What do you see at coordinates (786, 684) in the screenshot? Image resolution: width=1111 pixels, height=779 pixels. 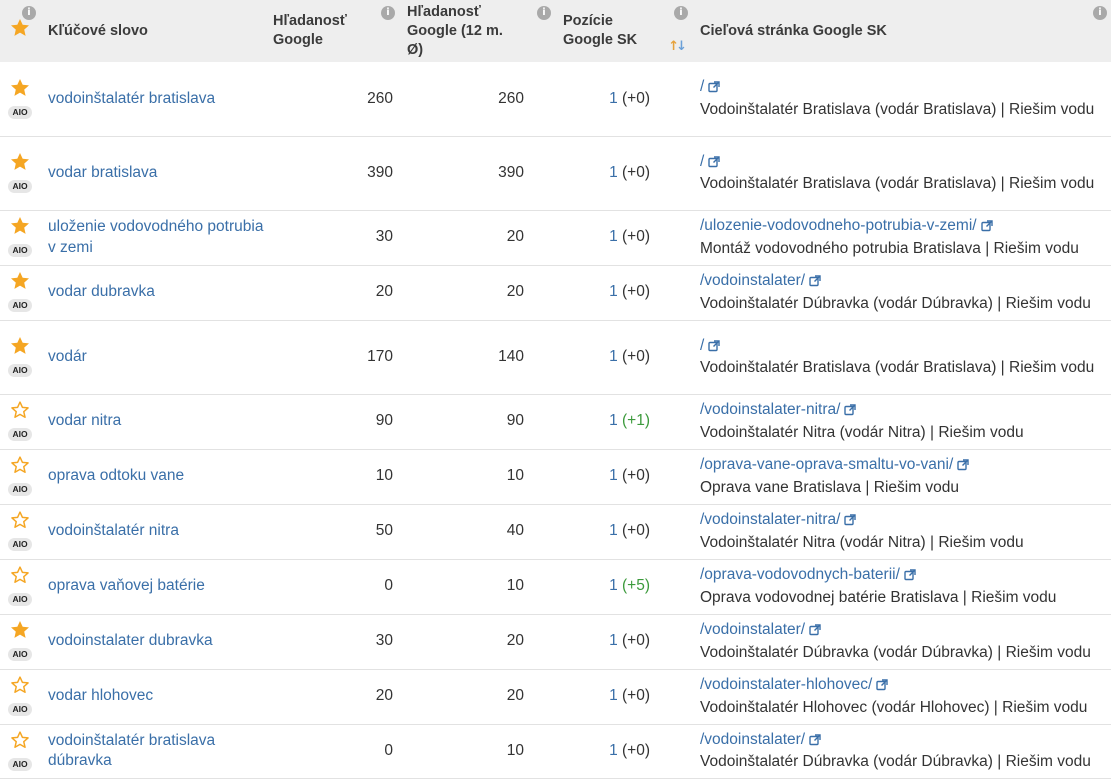 I see `target-url-link: /vodoinstalater-hlohovec/` at bounding box center [786, 684].